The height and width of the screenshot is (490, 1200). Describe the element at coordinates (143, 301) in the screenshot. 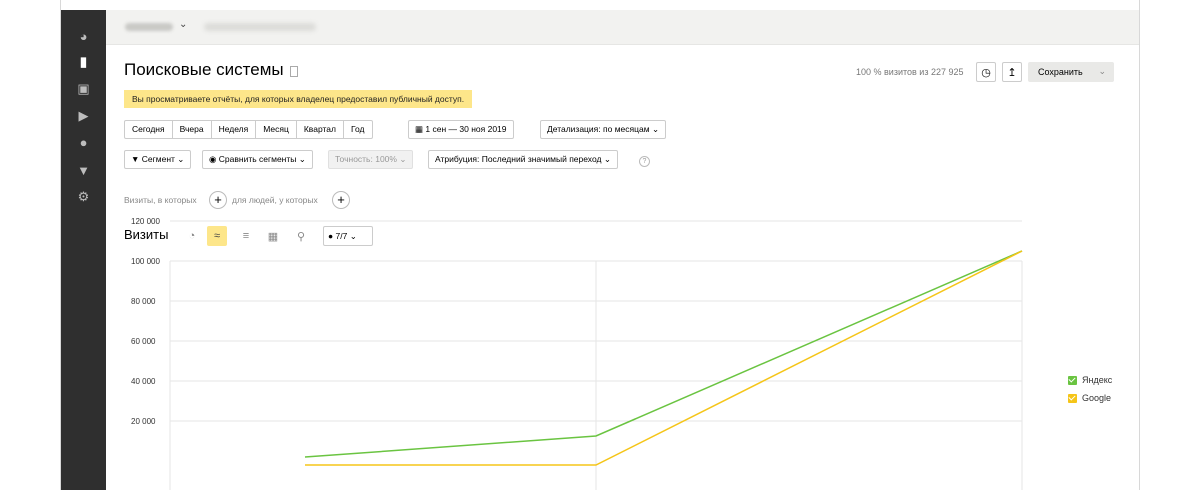

I see `y-tick-label: 80 000` at that location.